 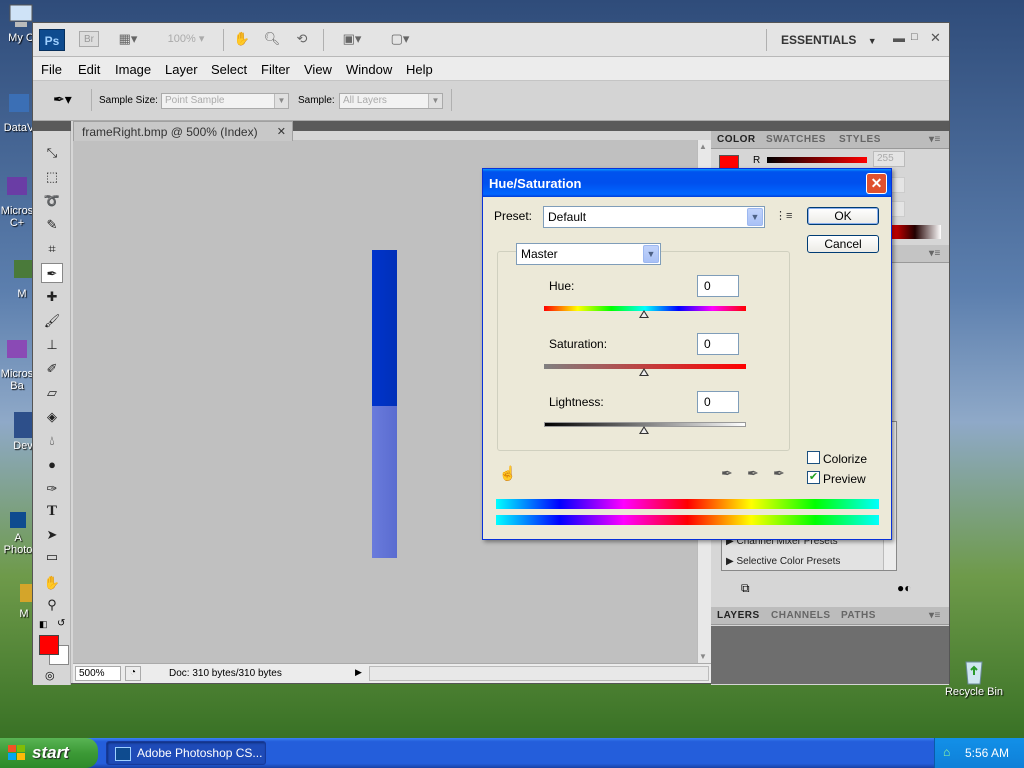 I want to click on desktop-icon-recycle-bin: Recycle Bin, so click(x=974, y=677).